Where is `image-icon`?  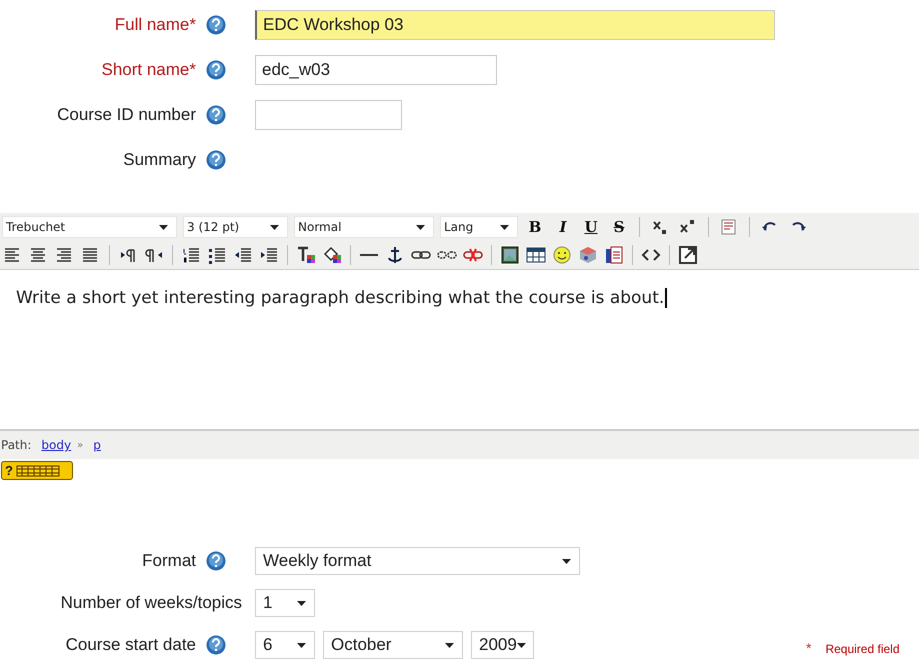 image-icon is located at coordinates (510, 255).